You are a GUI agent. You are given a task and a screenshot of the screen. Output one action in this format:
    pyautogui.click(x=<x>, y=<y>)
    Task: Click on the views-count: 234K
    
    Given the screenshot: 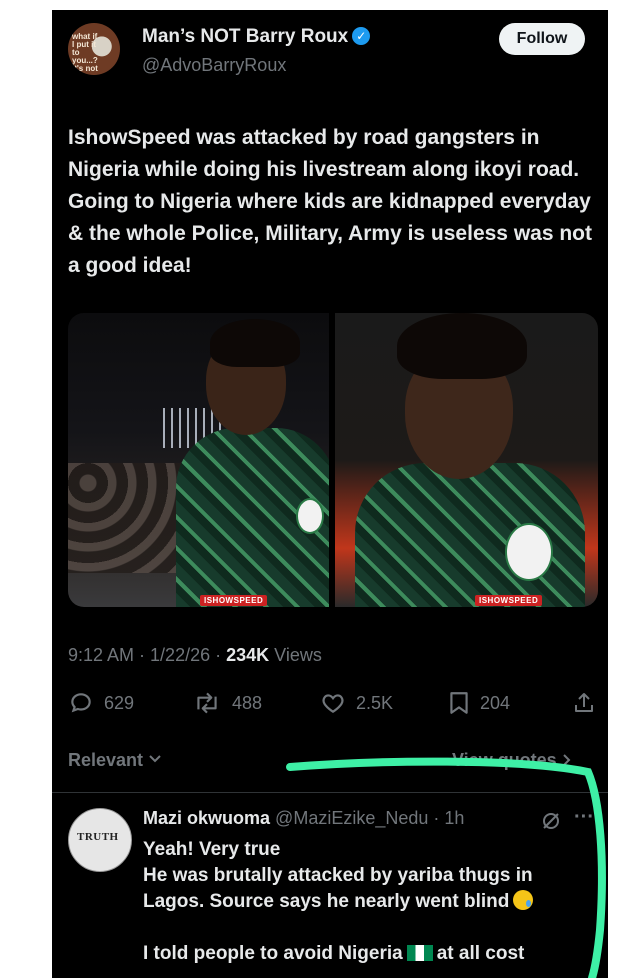 What is the action you would take?
    pyautogui.click(x=248, y=655)
    